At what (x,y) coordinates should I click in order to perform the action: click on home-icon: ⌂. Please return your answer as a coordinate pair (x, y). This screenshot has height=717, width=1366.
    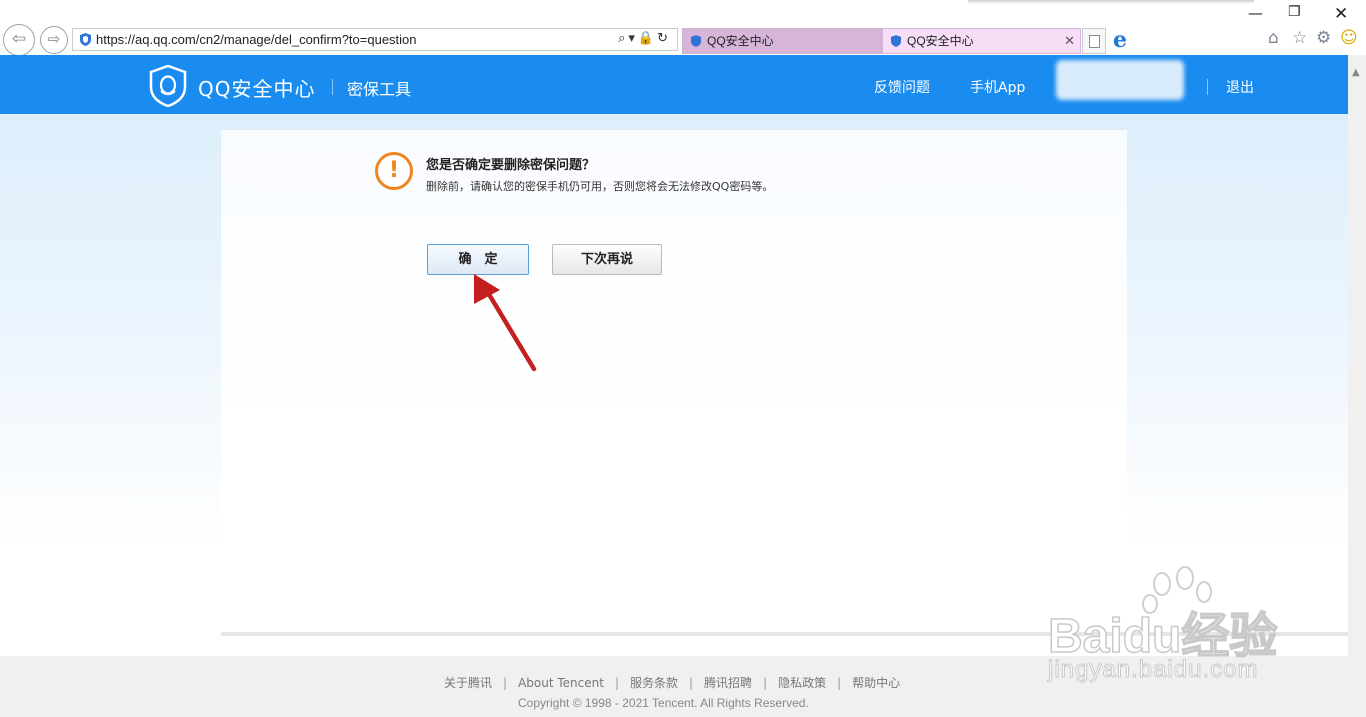
    Looking at the image, I should click on (1273, 38).